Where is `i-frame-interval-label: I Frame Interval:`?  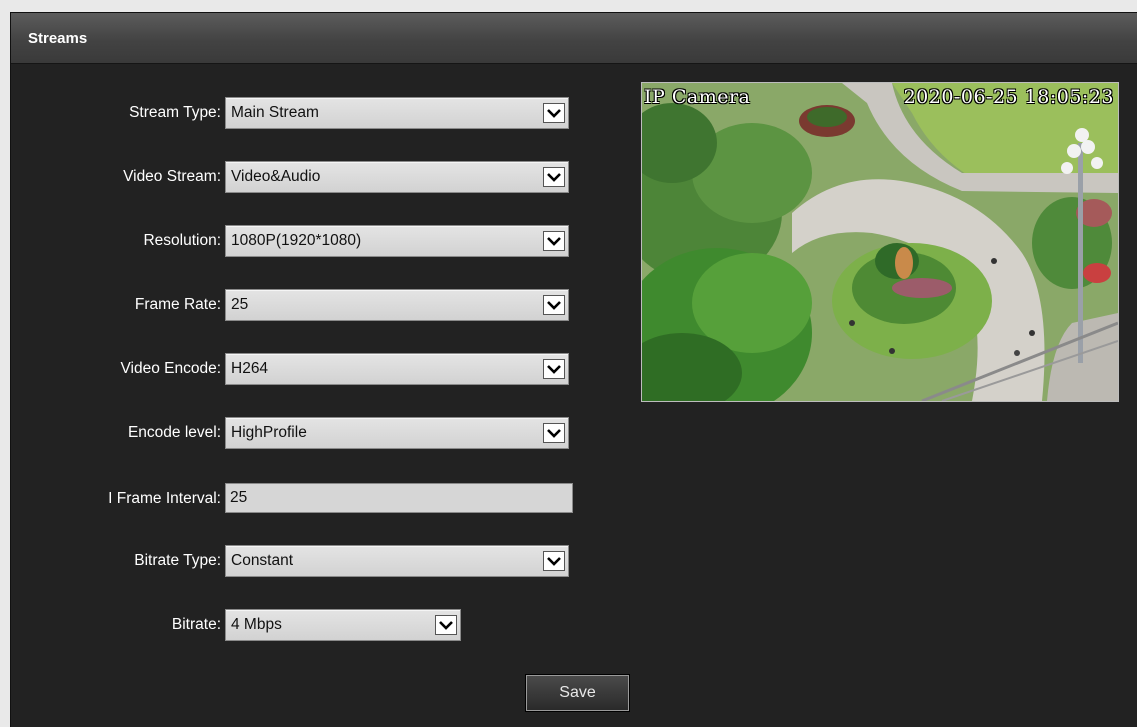 i-frame-interval-label: I Frame Interval: is located at coordinates (164, 498).